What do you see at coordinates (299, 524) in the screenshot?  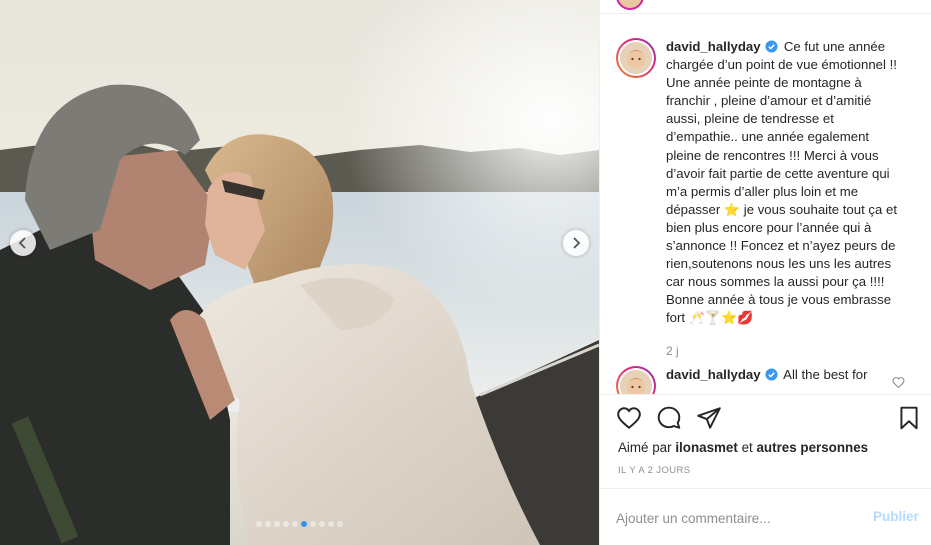 I see `carousel-indicator` at bounding box center [299, 524].